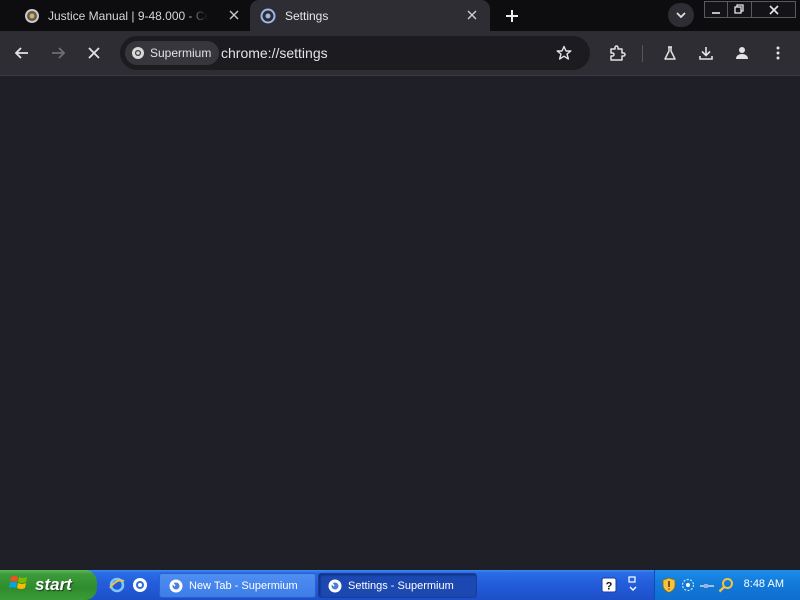 Image resolution: width=800 pixels, height=600 pixels. I want to click on close-window-button, so click(774, 9).